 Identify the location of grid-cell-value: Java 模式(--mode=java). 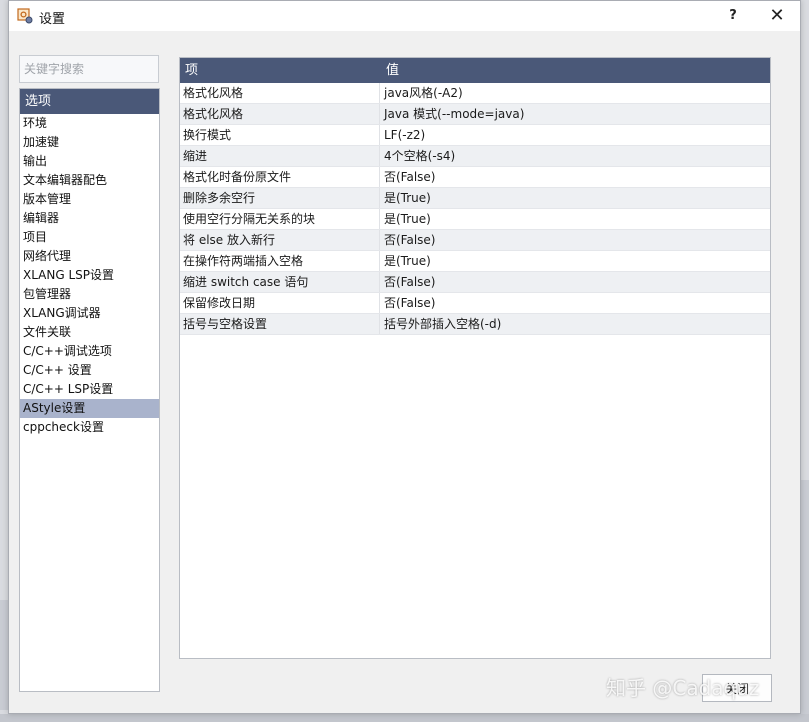
(575, 114).